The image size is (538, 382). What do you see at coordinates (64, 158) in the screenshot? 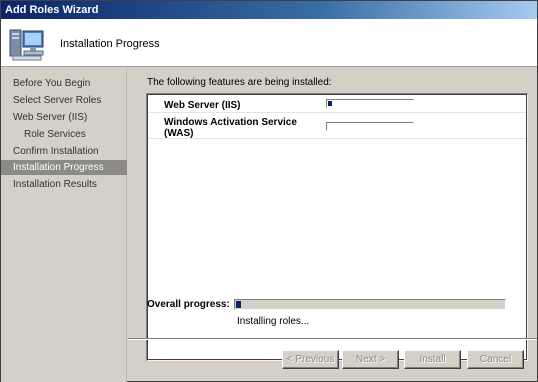
I see `sidebar-item-confirm-installation-options: Confirm Installation Options` at bounding box center [64, 158].